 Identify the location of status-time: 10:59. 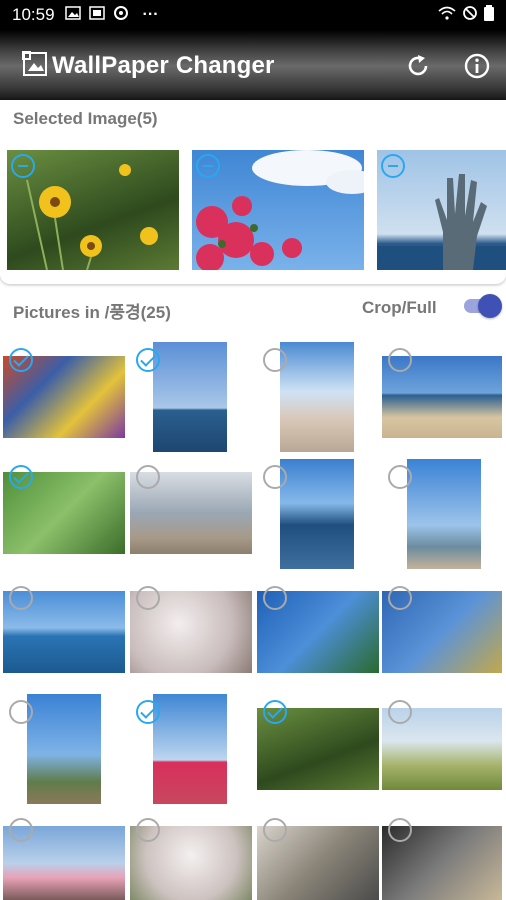
(33, 14).